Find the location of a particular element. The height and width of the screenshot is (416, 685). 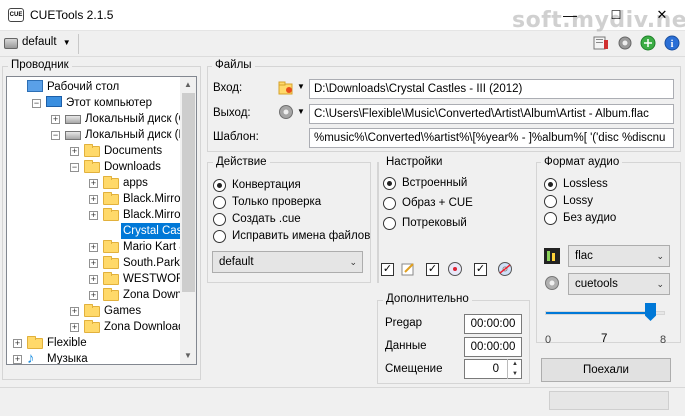

pregap-field: 00:00:00 is located at coordinates (493, 324).